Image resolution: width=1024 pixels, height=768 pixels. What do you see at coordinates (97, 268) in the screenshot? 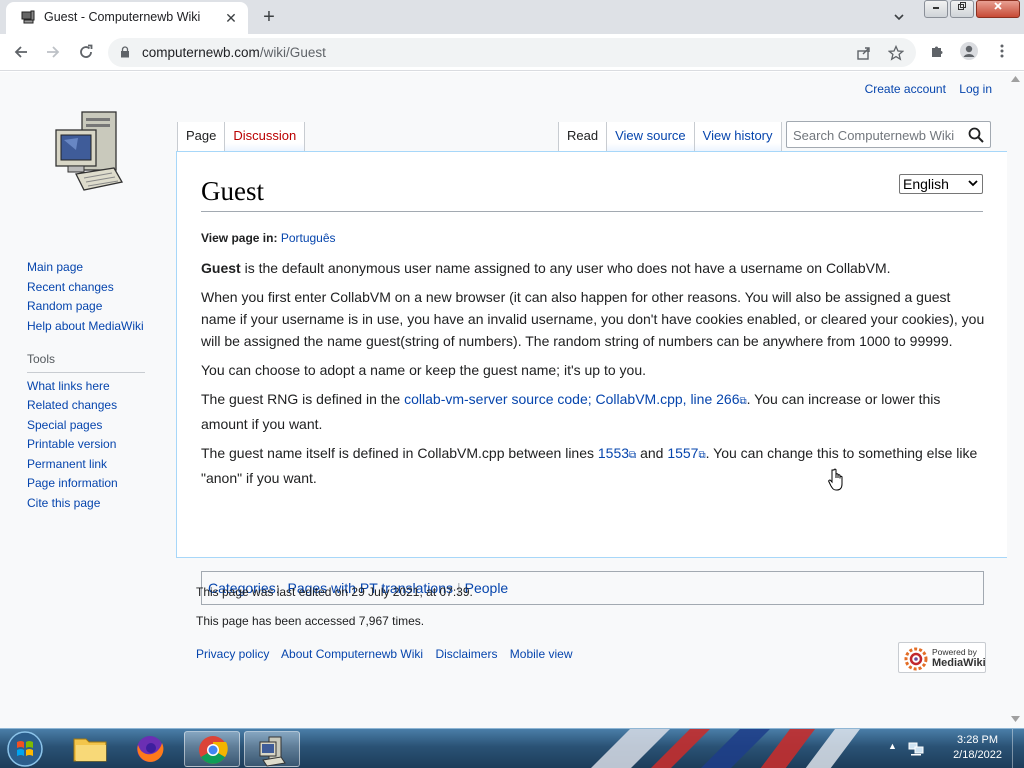
I see `sidebar-item-main-page: Main page` at bounding box center [97, 268].